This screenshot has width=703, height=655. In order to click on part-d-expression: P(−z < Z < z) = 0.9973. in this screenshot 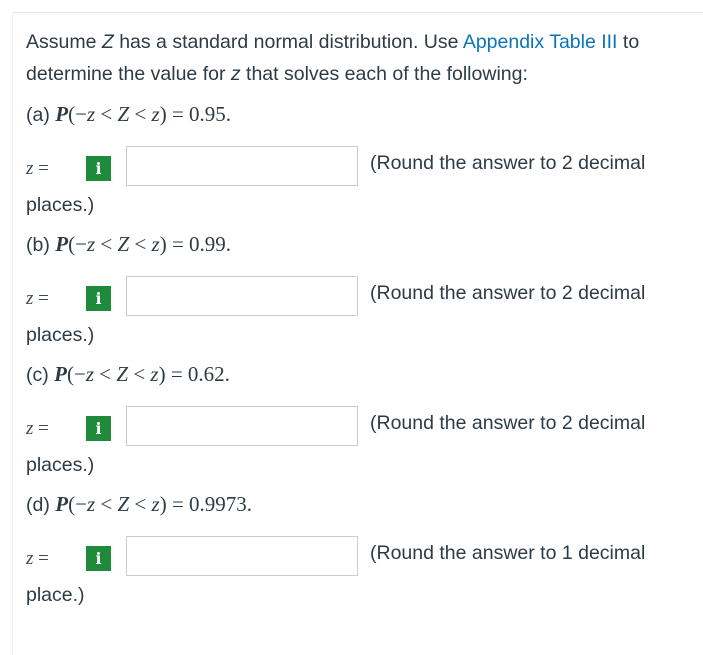, I will do `click(154, 504)`.